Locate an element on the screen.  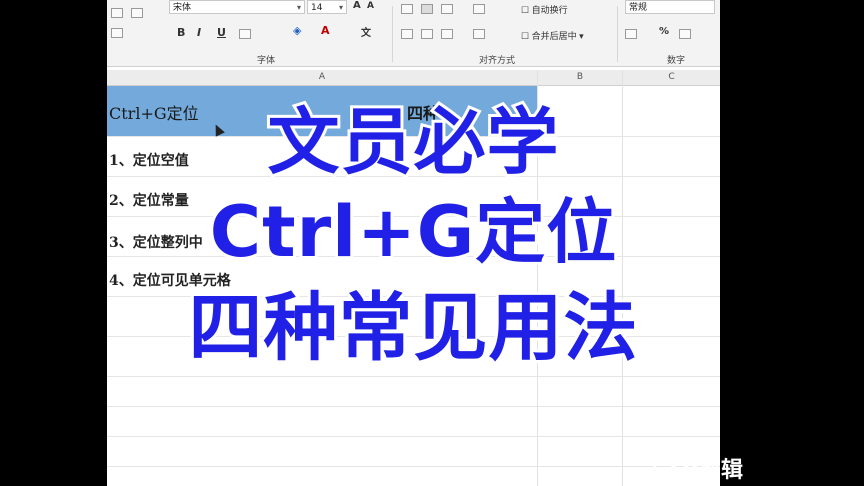
underline-button: U is located at coordinates (221, 32).